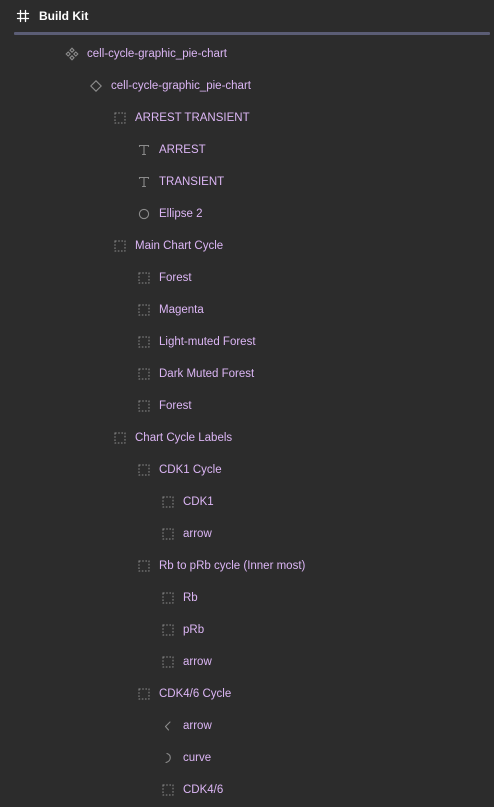 This screenshot has width=494, height=807. I want to click on panel-header: Build Kit, so click(247, 15).